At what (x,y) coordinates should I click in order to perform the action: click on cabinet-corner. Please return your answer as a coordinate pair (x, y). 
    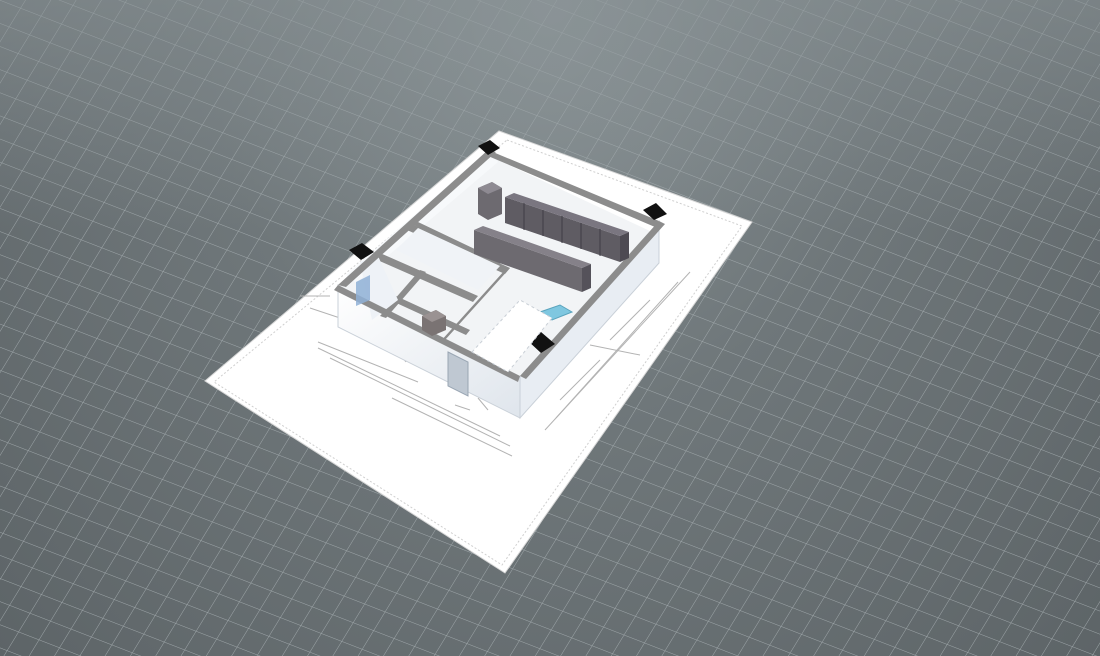
    Looking at the image, I should click on (490, 201).